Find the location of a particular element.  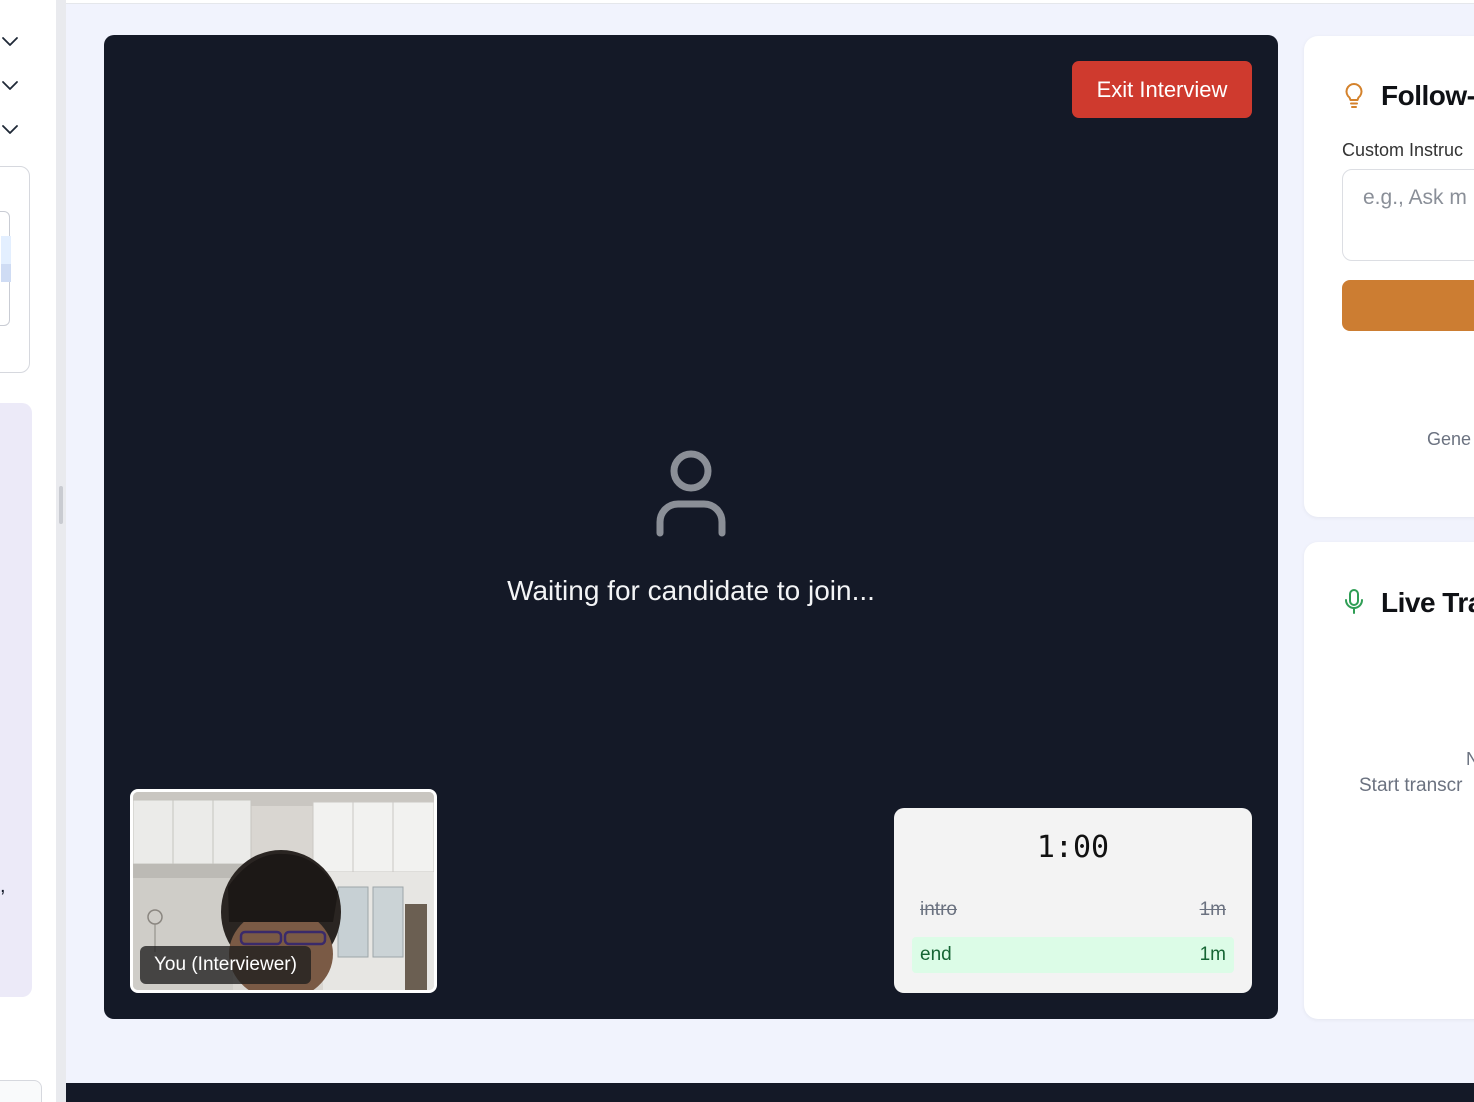

stage-name: intro is located at coordinates (938, 909).